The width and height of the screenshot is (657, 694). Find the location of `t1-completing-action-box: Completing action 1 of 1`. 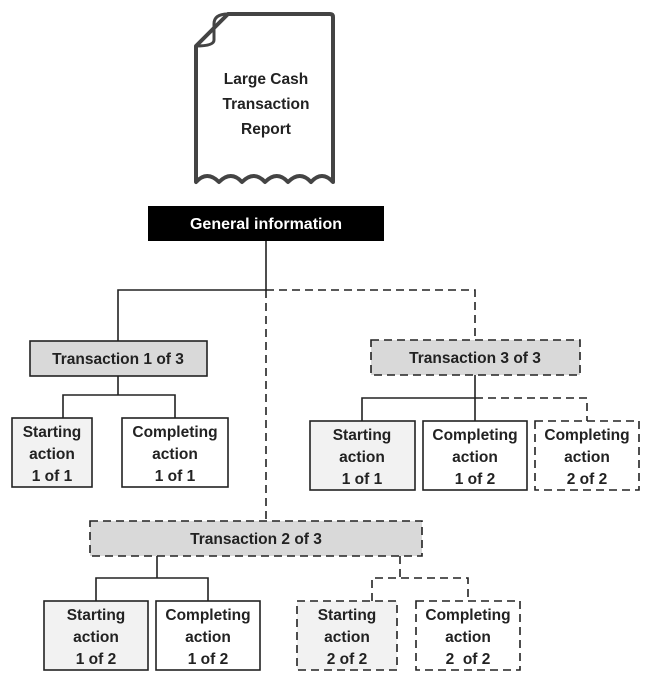

t1-completing-action-box: Completing action 1 of 1 is located at coordinates (175, 452).